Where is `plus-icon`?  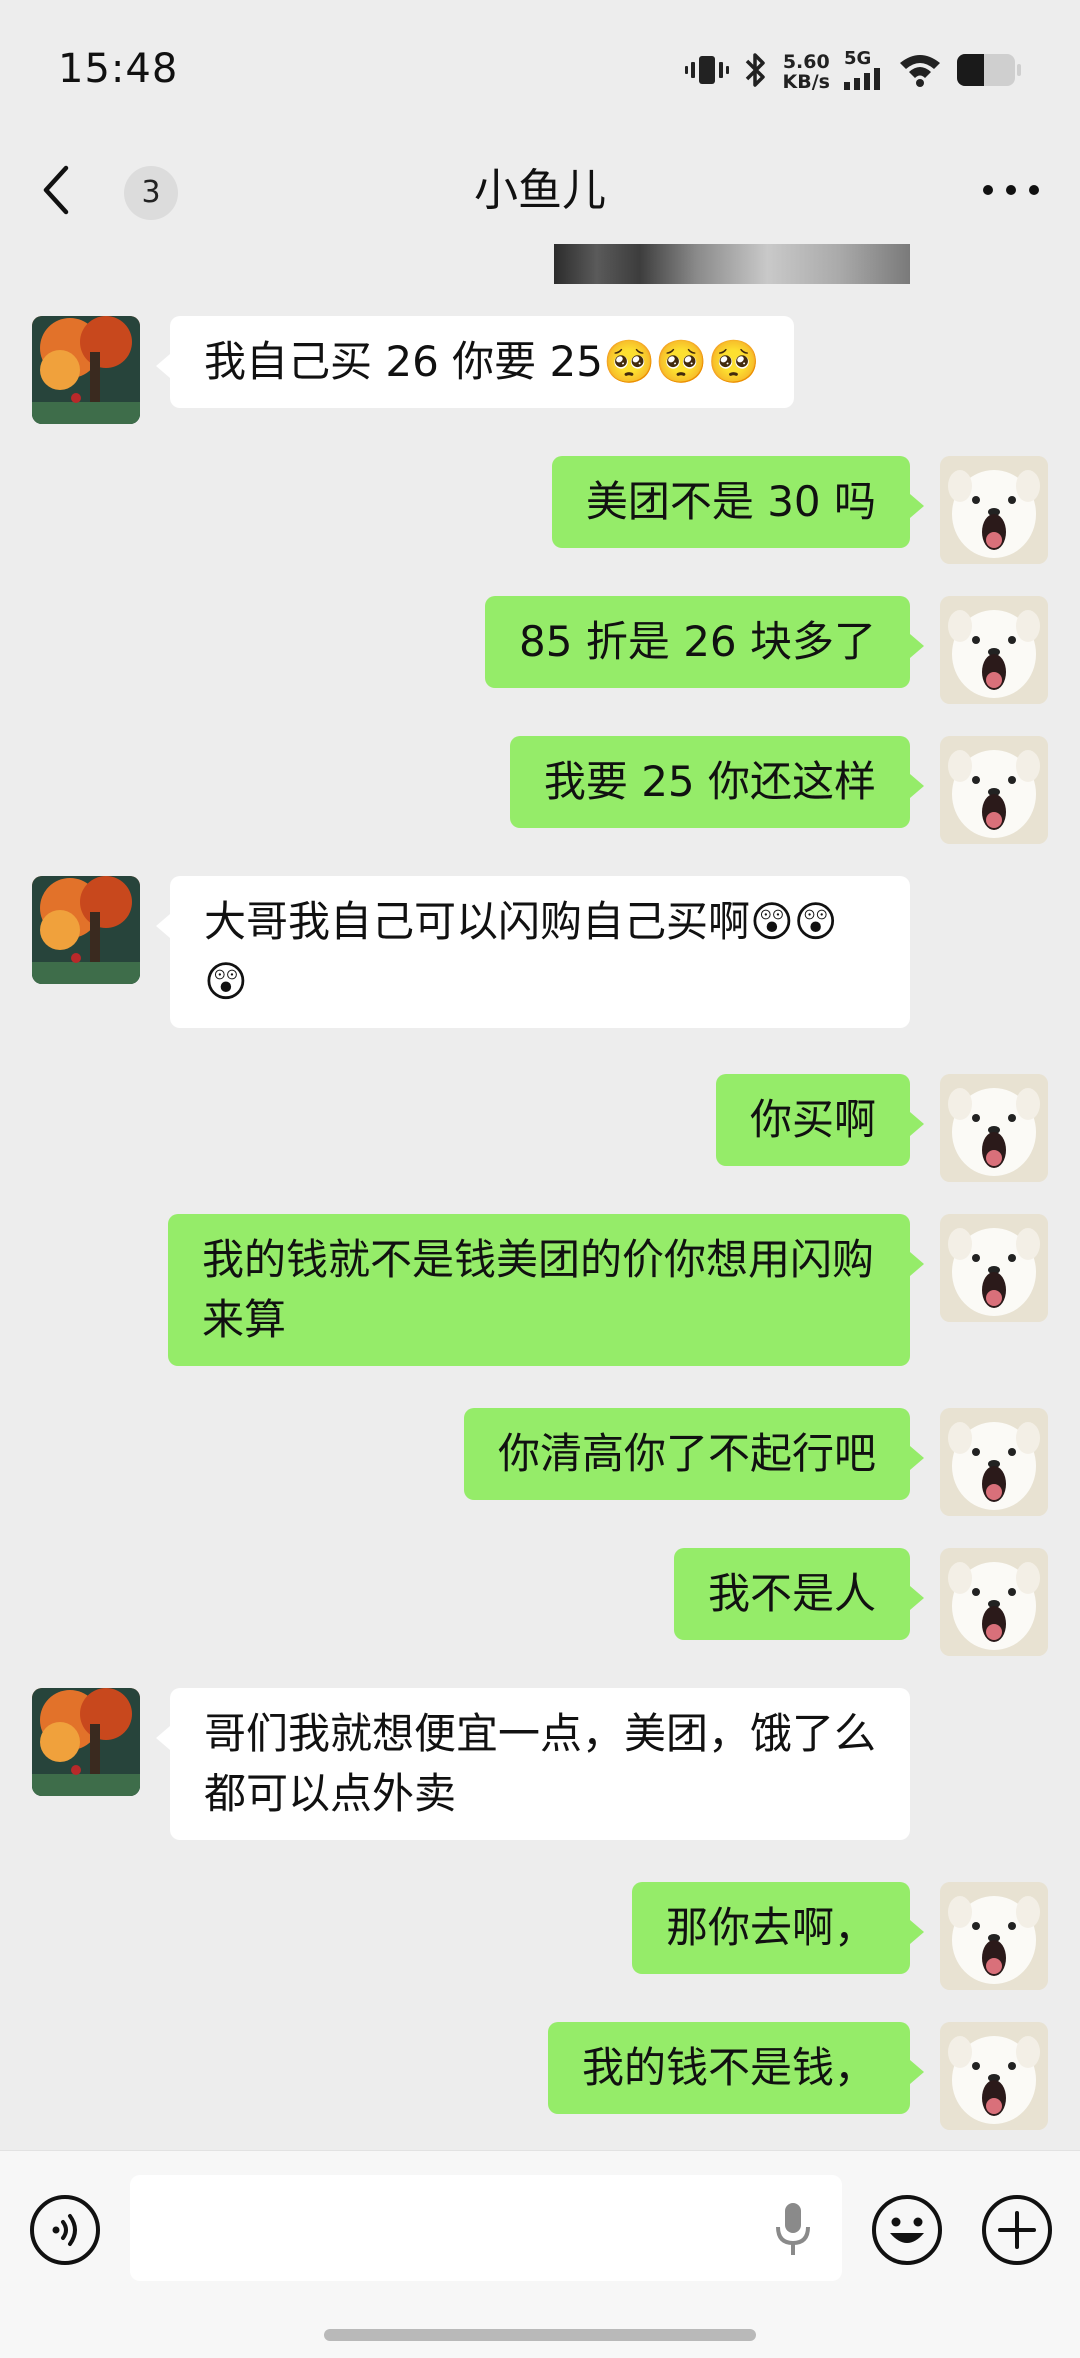
plus-icon is located at coordinates (1017, 2233).